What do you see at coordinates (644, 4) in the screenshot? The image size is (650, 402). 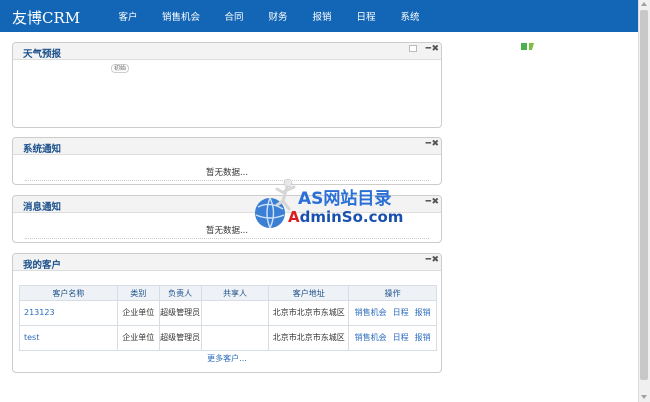 I see `scroll-up-arrow-icon` at bounding box center [644, 4].